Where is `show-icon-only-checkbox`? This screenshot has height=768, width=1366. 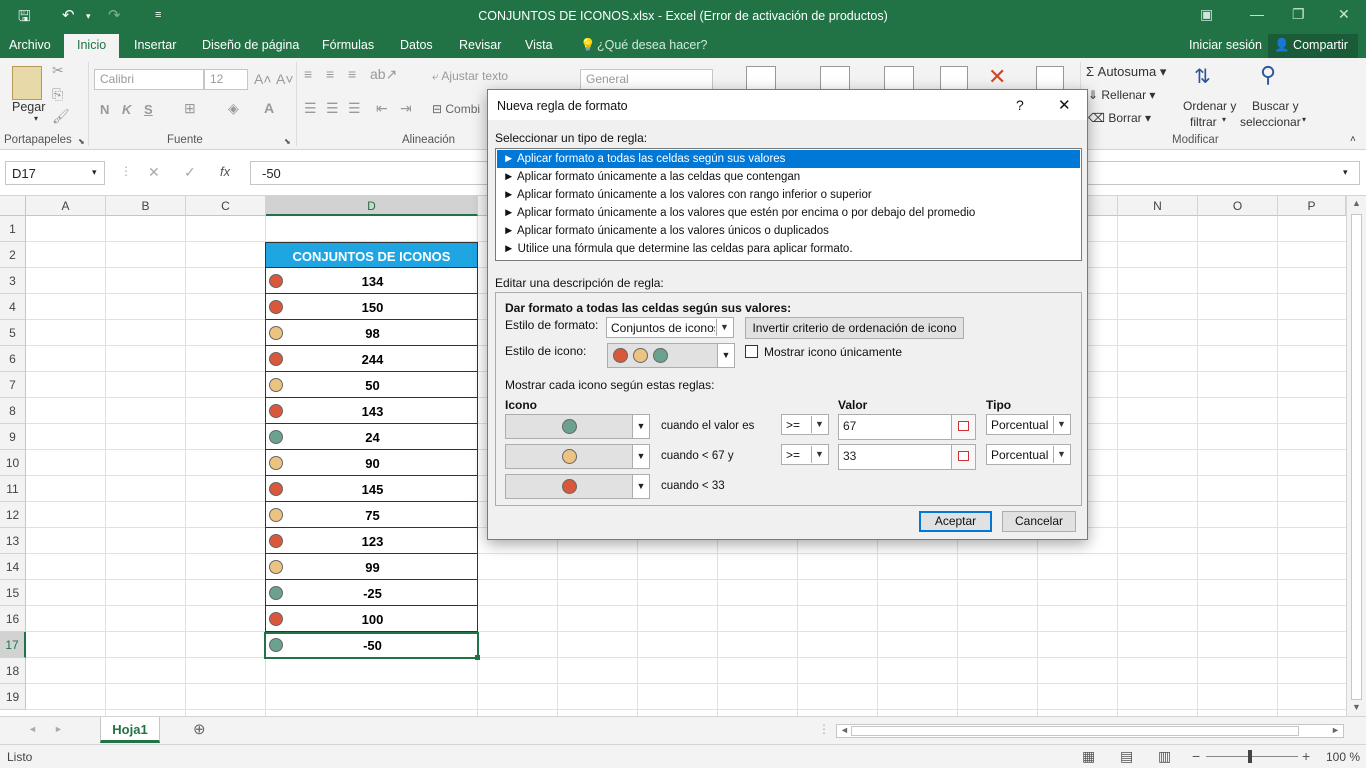
show-icon-only-checkbox is located at coordinates (751, 351).